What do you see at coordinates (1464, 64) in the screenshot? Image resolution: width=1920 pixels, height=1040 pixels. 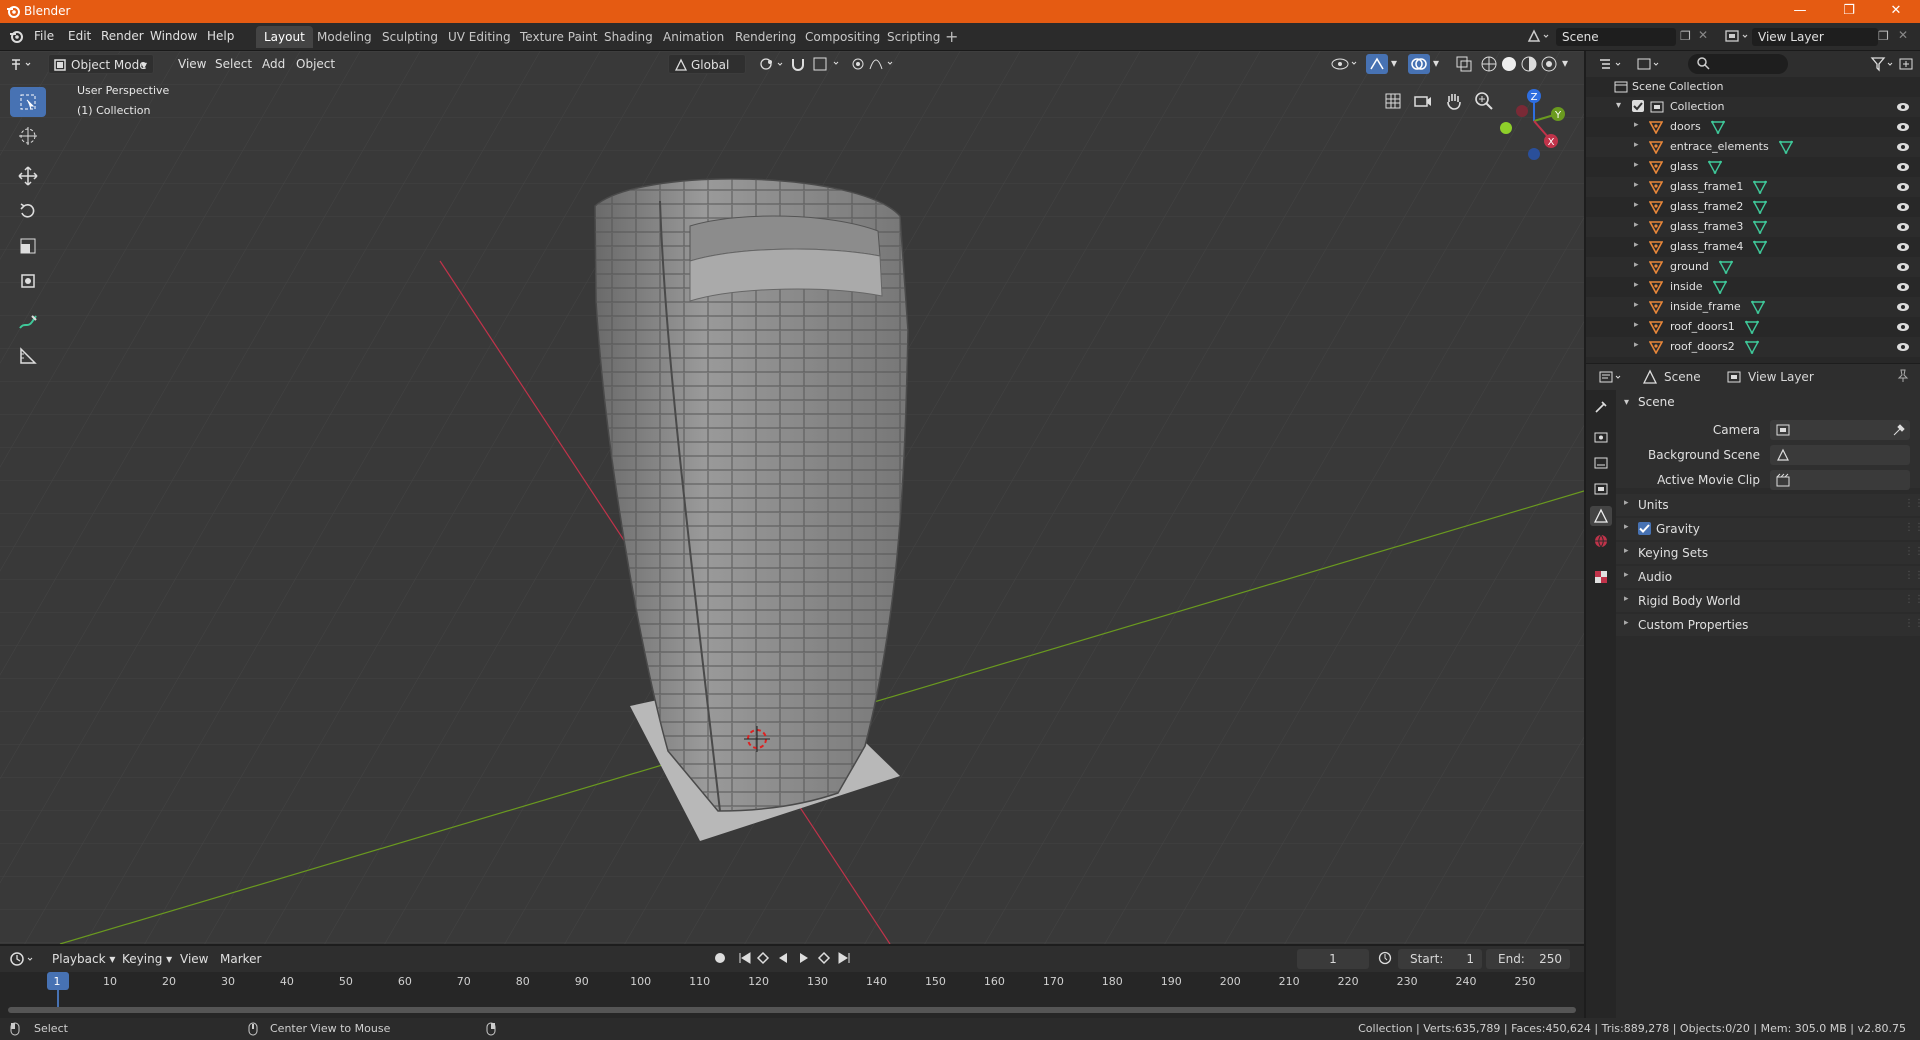 I see `xray-toggle-icon` at bounding box center [1464, 64].